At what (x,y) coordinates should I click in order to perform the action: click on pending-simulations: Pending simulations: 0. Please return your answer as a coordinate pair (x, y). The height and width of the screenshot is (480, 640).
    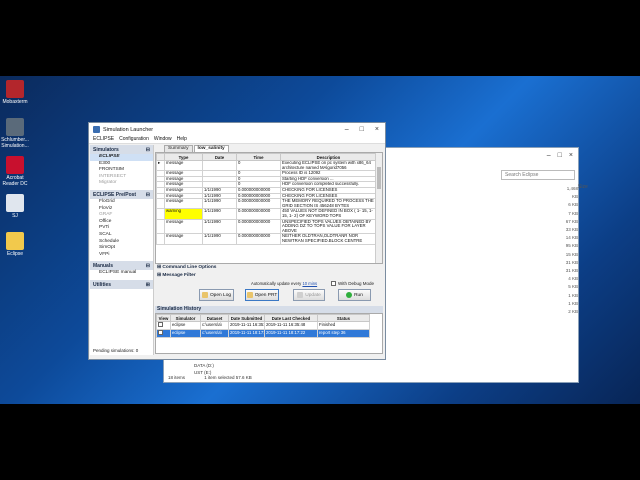
    Looking at the image, I should click on (116, 350).